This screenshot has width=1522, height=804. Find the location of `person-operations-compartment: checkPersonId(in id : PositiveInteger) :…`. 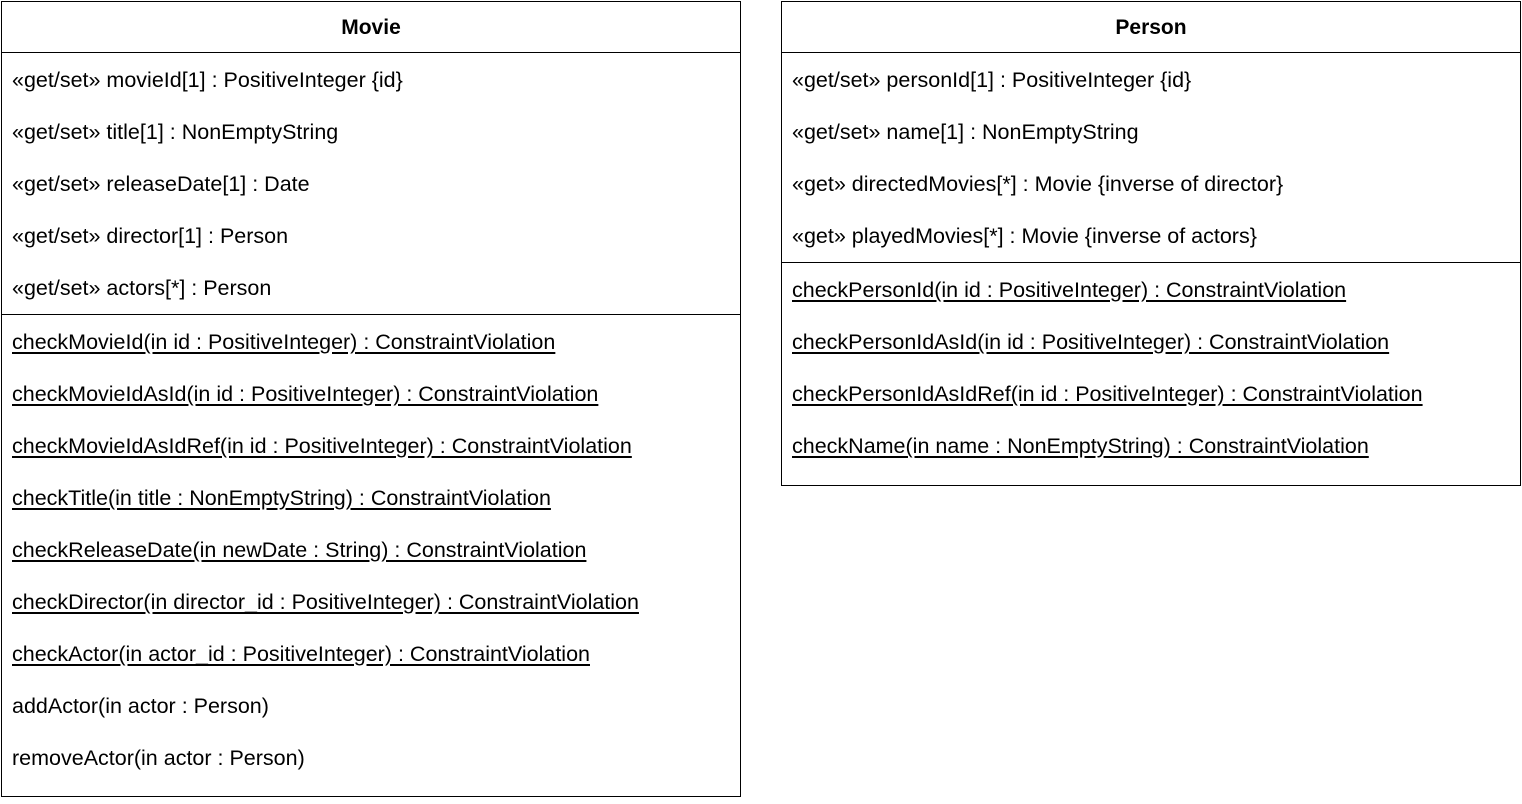

person-operations-compartment: checkPersonId(in id : PositiveInteger) :… is located at coordinates (1151, 367).